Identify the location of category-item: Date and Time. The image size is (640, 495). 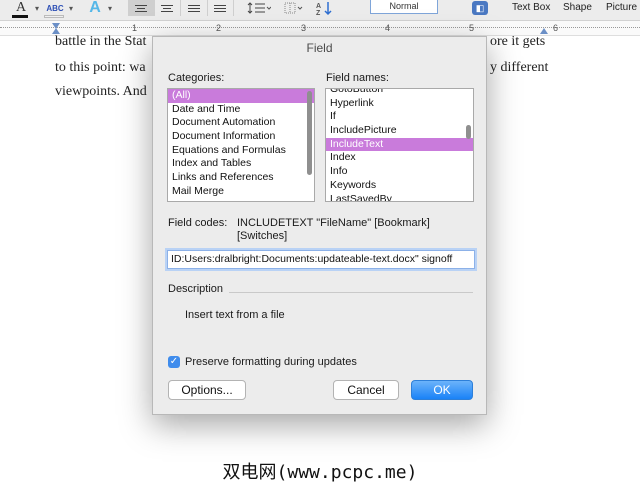
(241, 110).